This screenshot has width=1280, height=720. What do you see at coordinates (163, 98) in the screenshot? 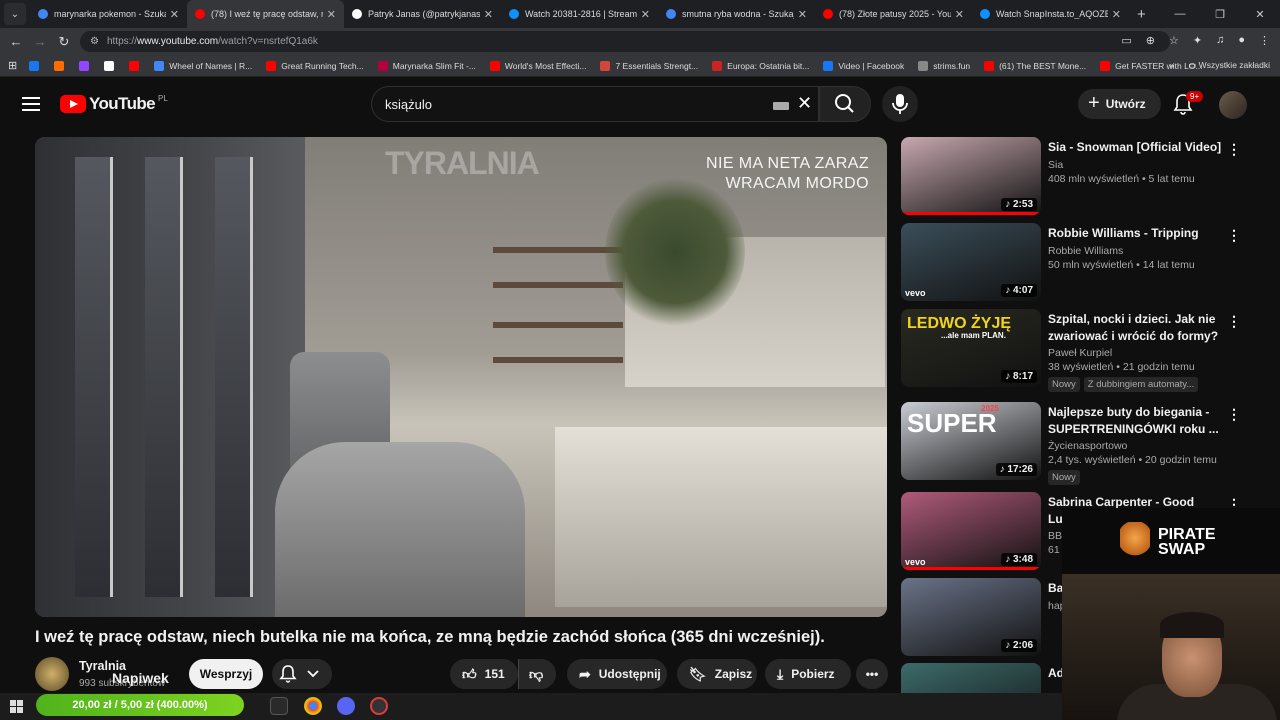
I see `region-code: PL` at bounding box center [163, 98].